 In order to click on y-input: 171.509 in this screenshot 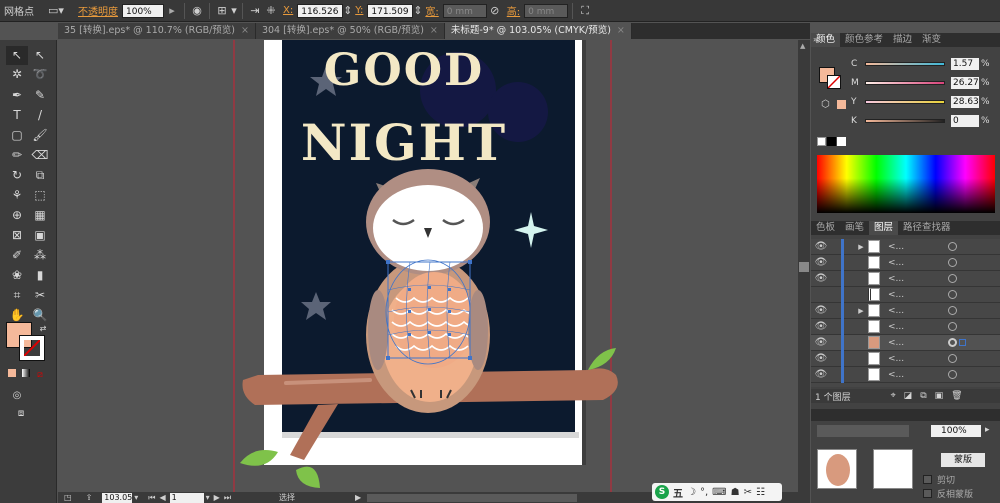, I will do `click(390, 10)`.